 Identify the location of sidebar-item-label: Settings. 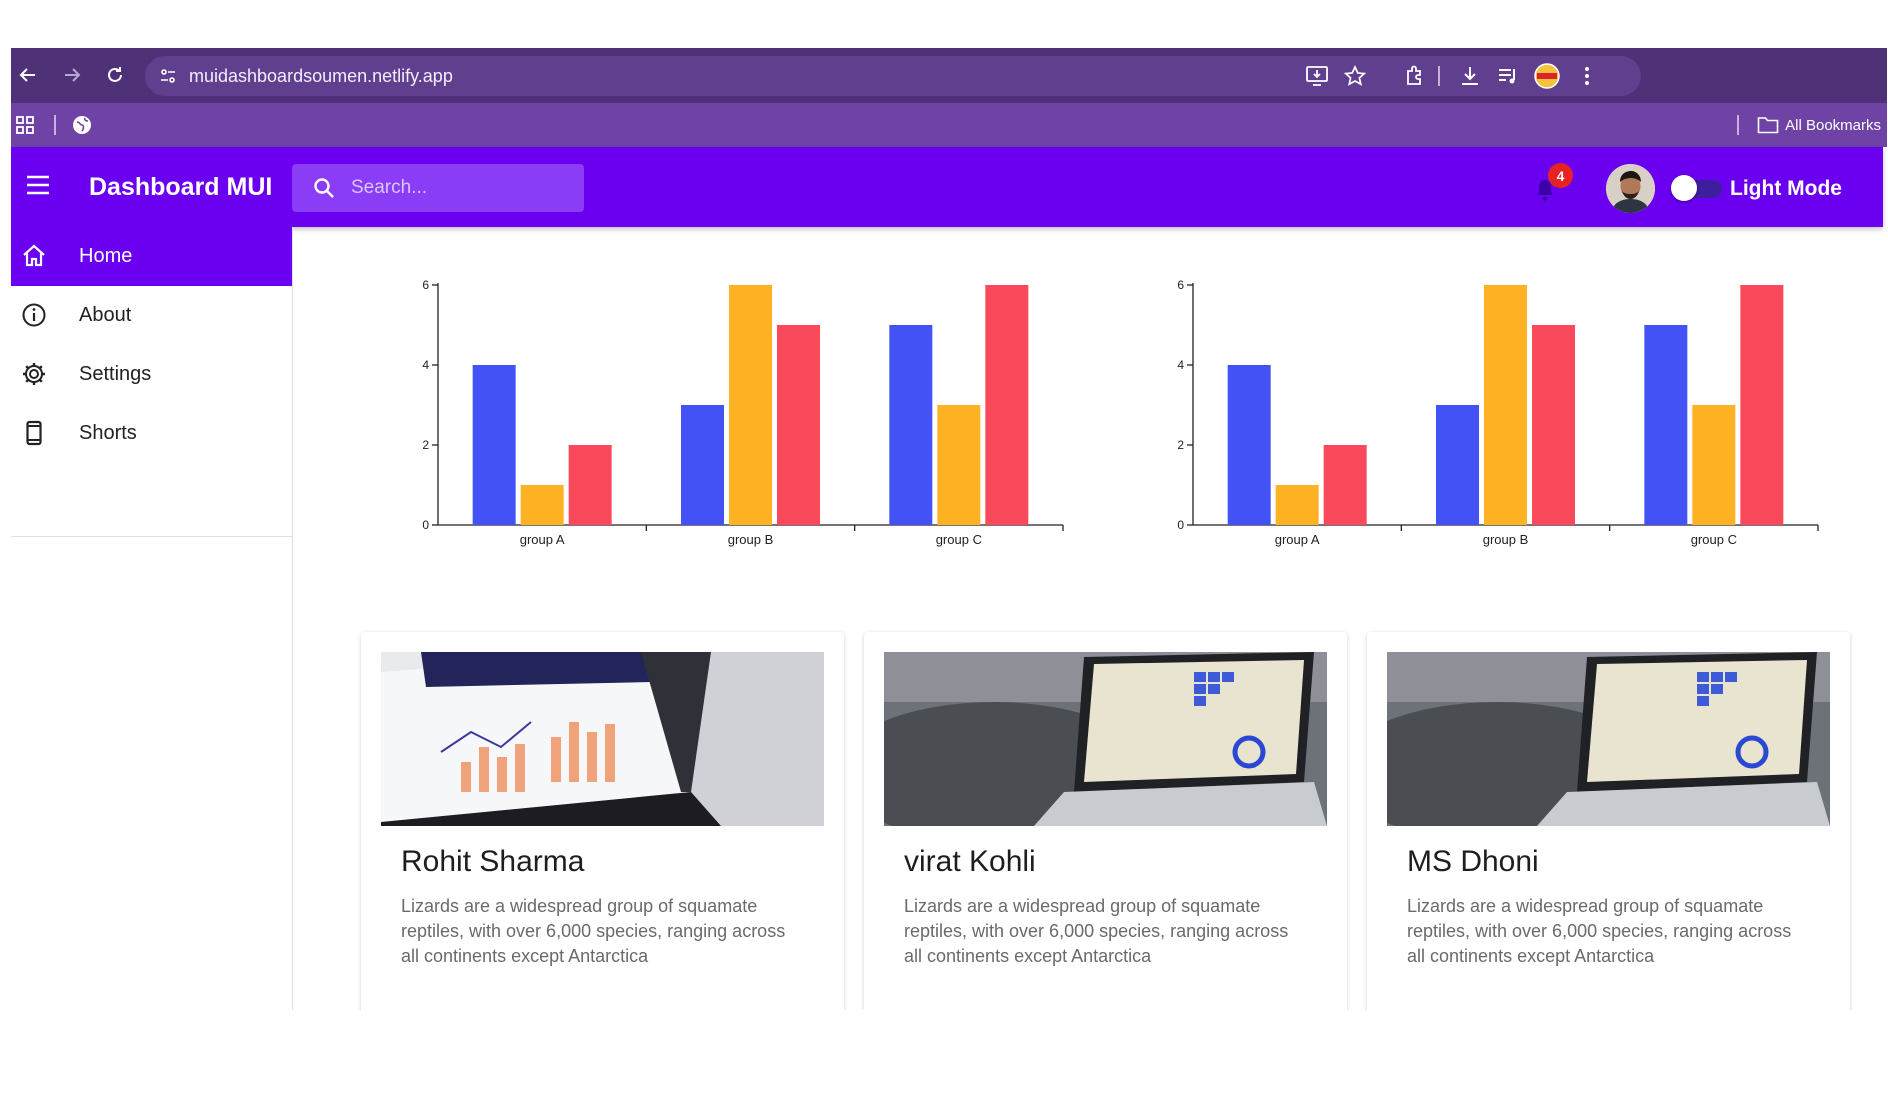
(115, 374).